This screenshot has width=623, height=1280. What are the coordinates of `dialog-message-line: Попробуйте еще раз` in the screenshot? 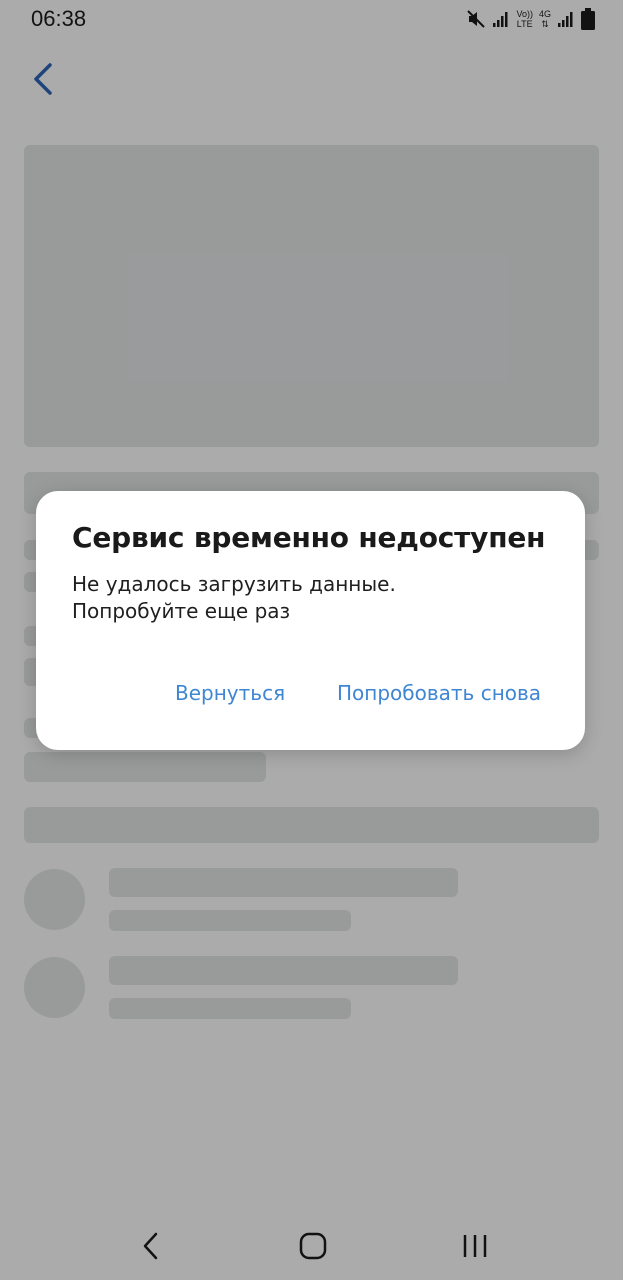 It's located at (181, 611).